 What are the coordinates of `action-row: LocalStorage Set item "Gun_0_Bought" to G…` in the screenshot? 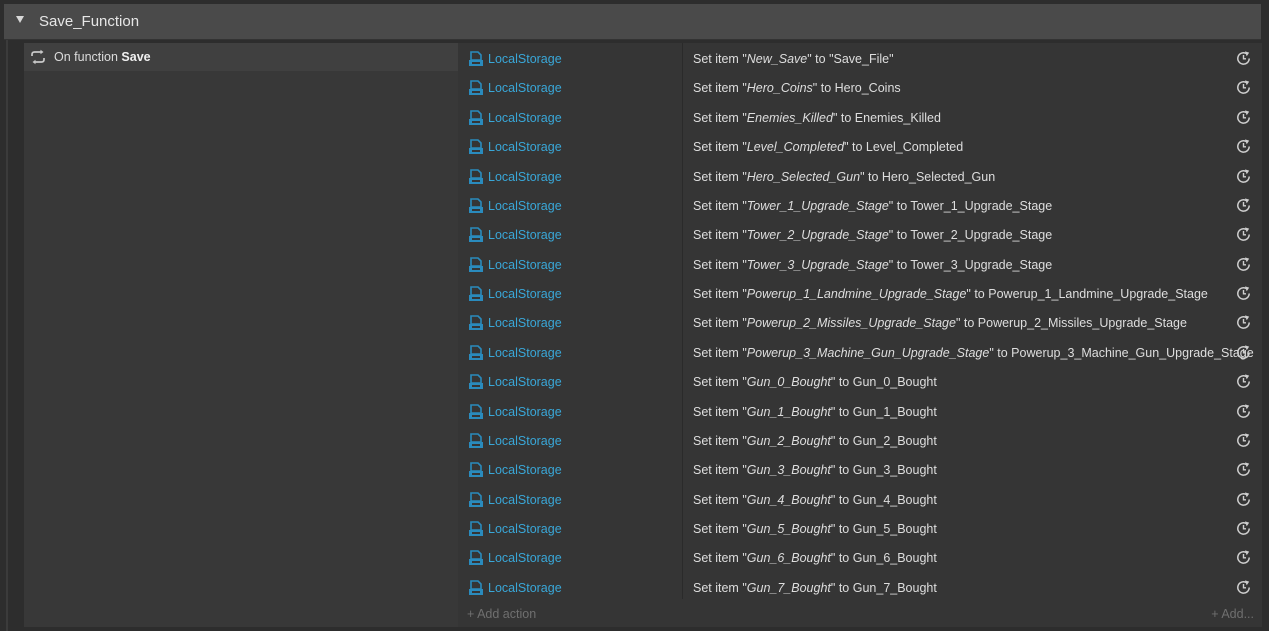 It's located at (860, 381).